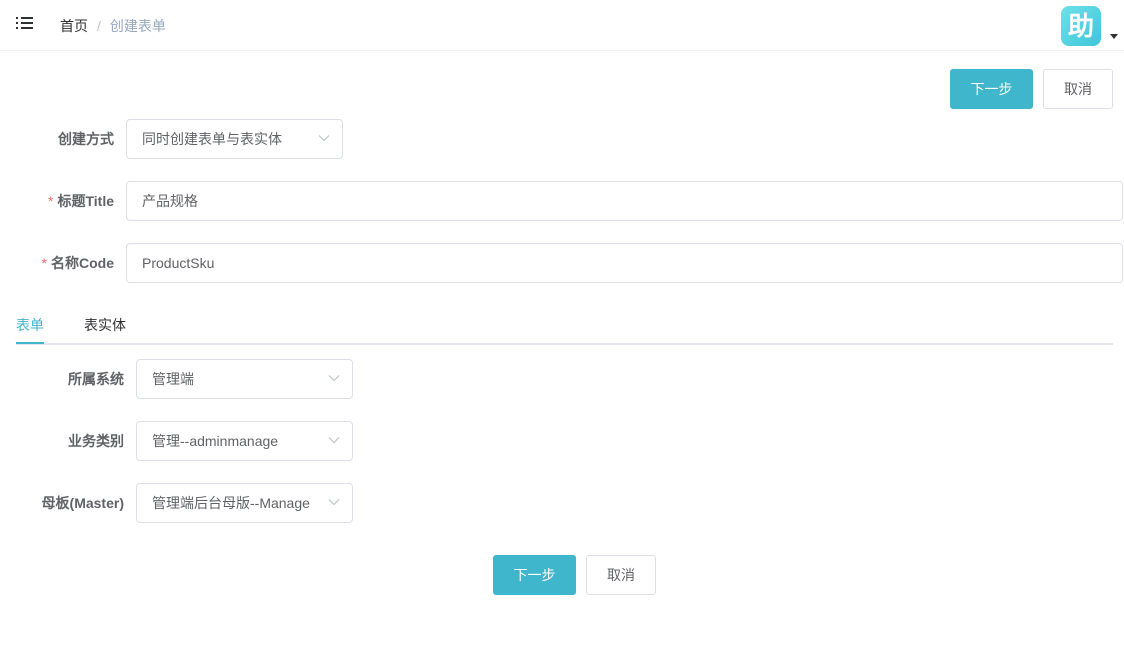 This screenshot has width=1124, height=650. What do you see at coordinates (991, 89) in the screenshot?
I see `next-step-button-top: 下一步` at bounding box center [991, 89].